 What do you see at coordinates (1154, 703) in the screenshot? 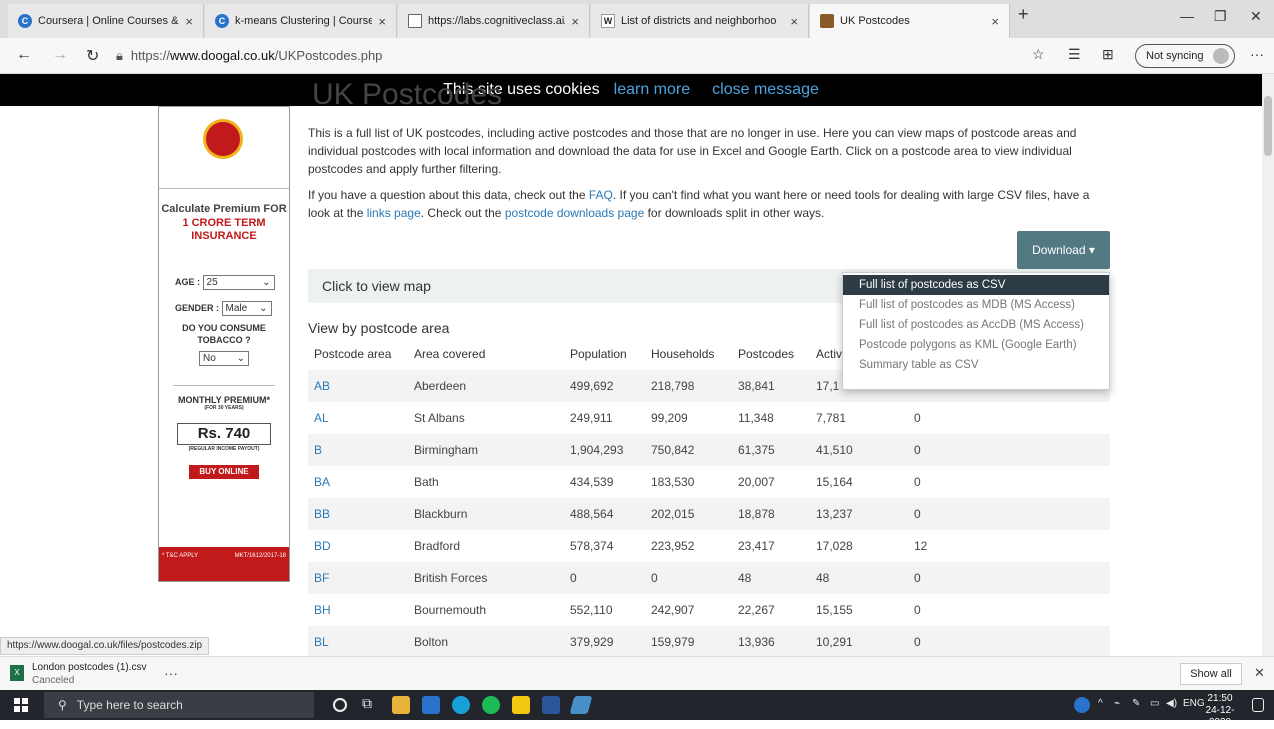
I see `battery-icon: ▭` at bounding box center [1154, 703].